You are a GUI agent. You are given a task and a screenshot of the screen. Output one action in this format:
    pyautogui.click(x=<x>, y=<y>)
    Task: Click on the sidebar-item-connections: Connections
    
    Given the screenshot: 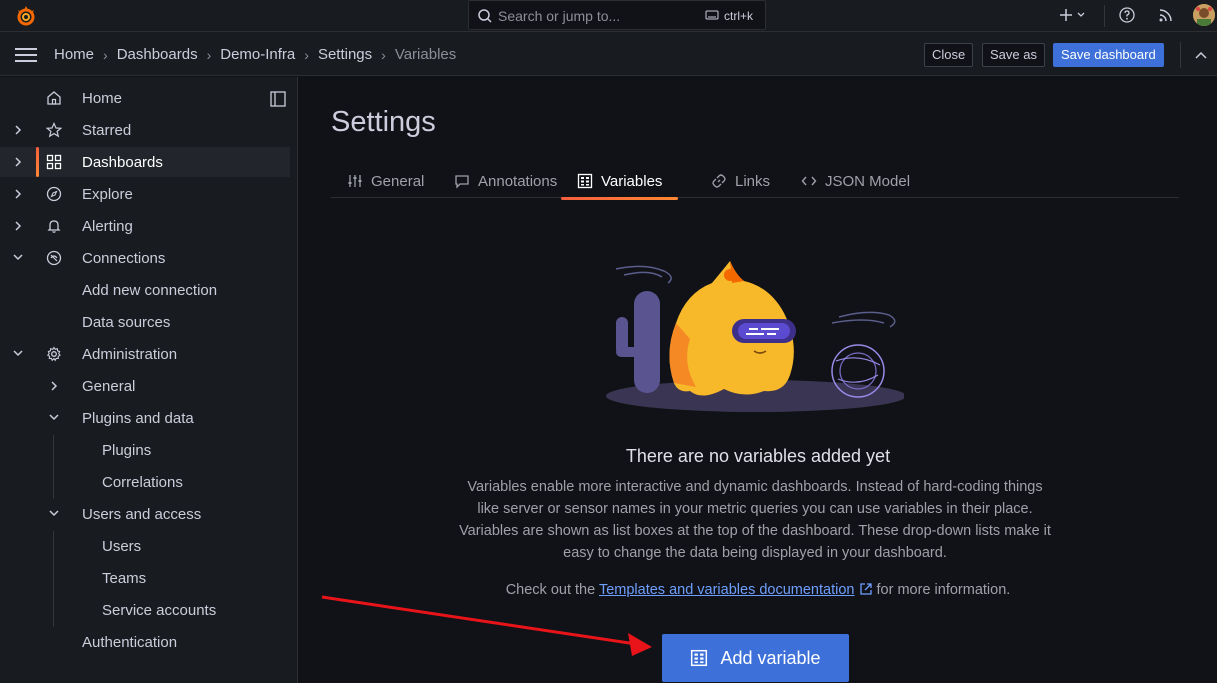 What is the action you would take?
    pyautogui.click(x=145, y=258)
    